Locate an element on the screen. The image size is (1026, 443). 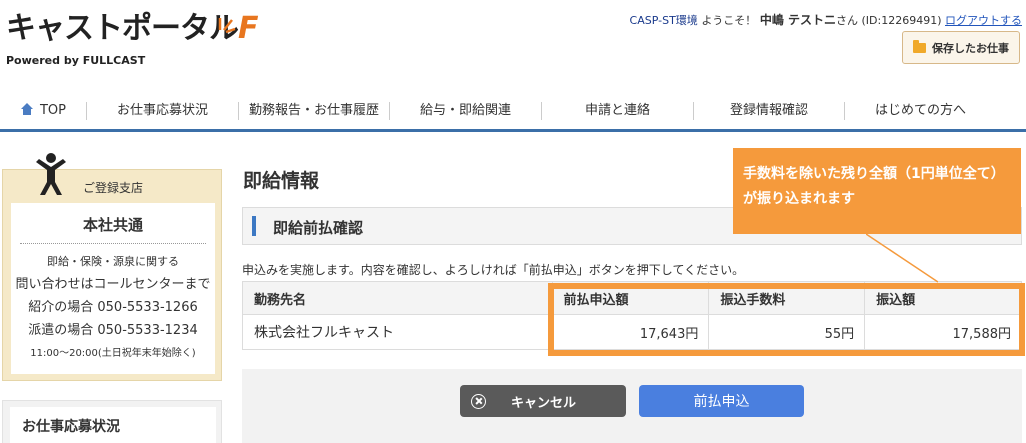
nav-item-top: TOP is located at coordinates (43, 111).